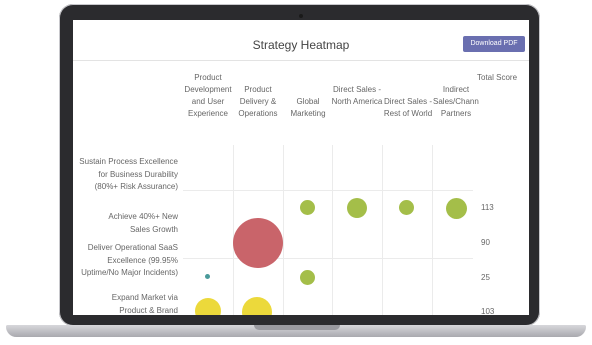  What do you see at coordinates (494, 44) in the screenshot?
I see `download-pdf-button: Download PDF` at bounding box center [494, 44].